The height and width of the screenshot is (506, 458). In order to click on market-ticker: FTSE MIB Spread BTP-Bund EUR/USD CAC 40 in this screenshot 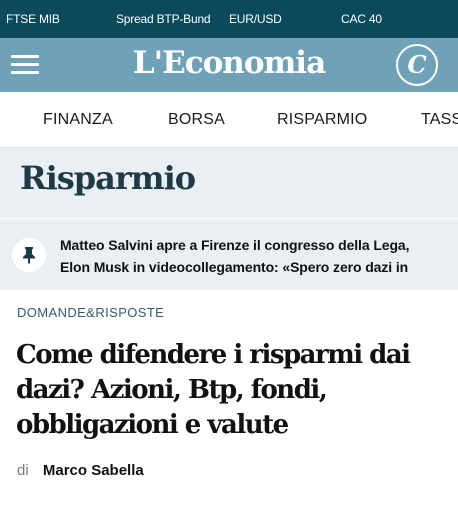, I will do `click(229, 19)`.